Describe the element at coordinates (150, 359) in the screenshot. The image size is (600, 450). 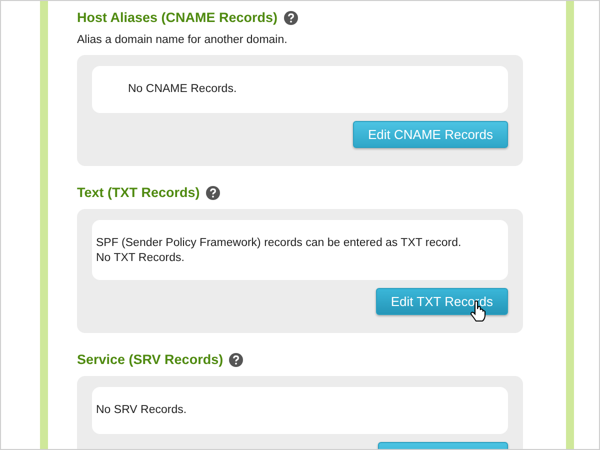
I see `section-heading: Service (SRV Records)` at that location.